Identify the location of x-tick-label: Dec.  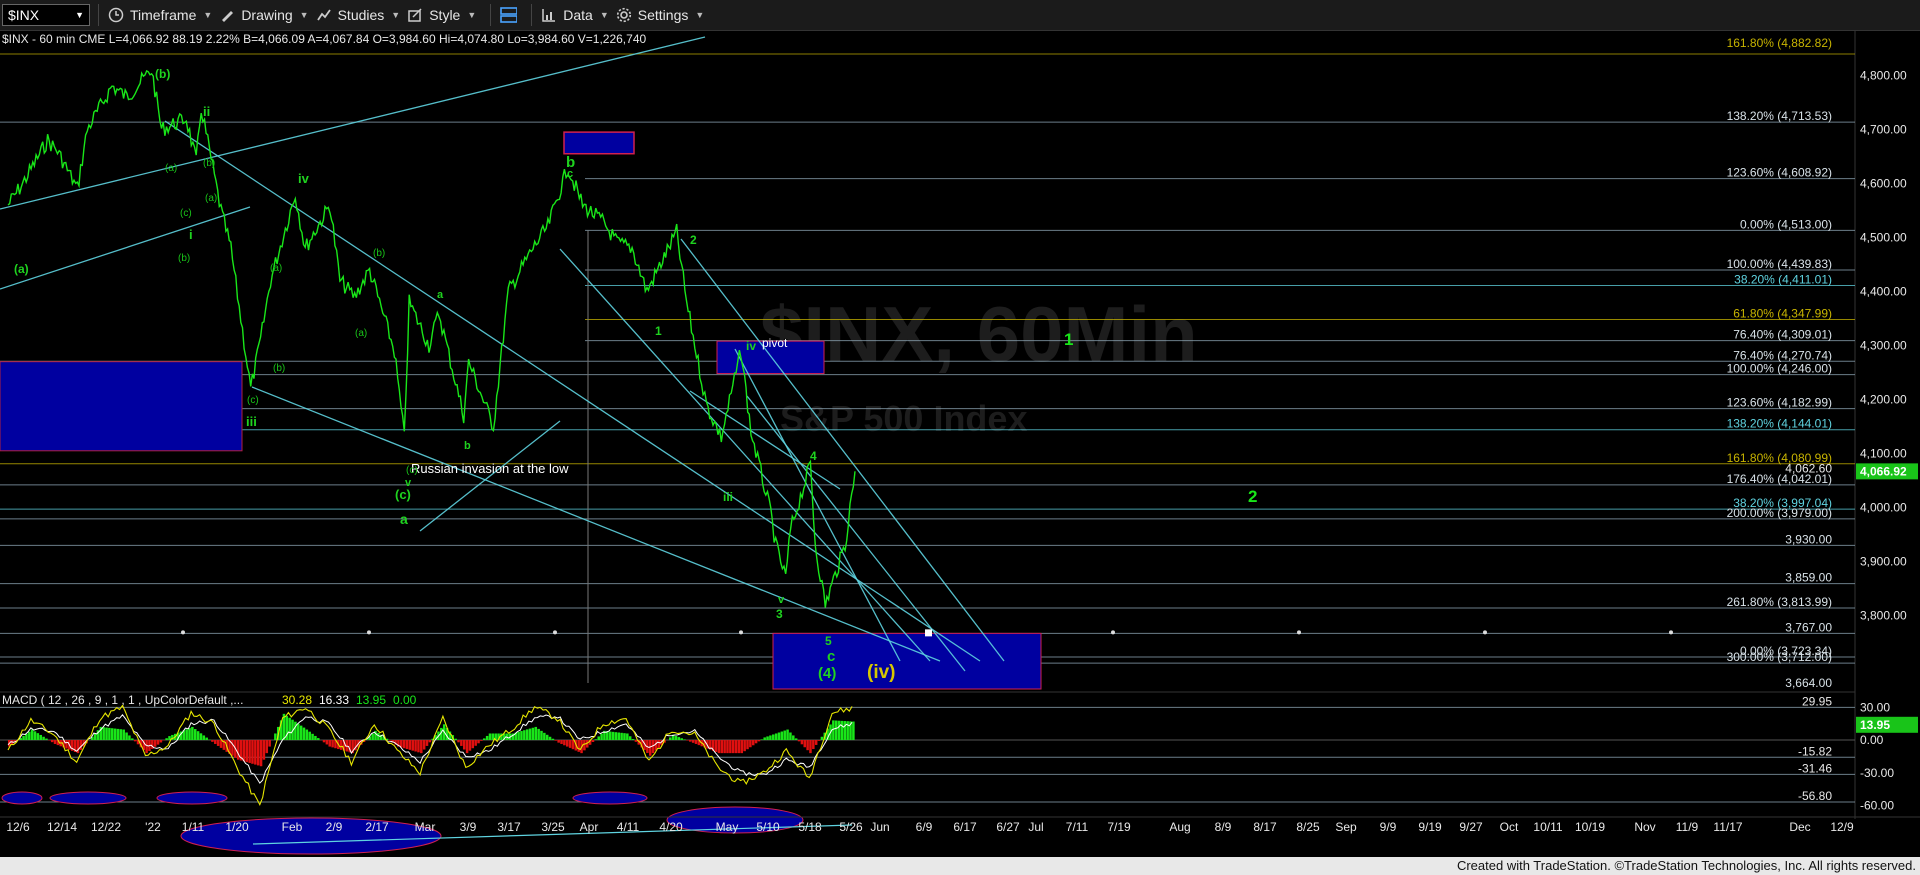
(1799, 827).